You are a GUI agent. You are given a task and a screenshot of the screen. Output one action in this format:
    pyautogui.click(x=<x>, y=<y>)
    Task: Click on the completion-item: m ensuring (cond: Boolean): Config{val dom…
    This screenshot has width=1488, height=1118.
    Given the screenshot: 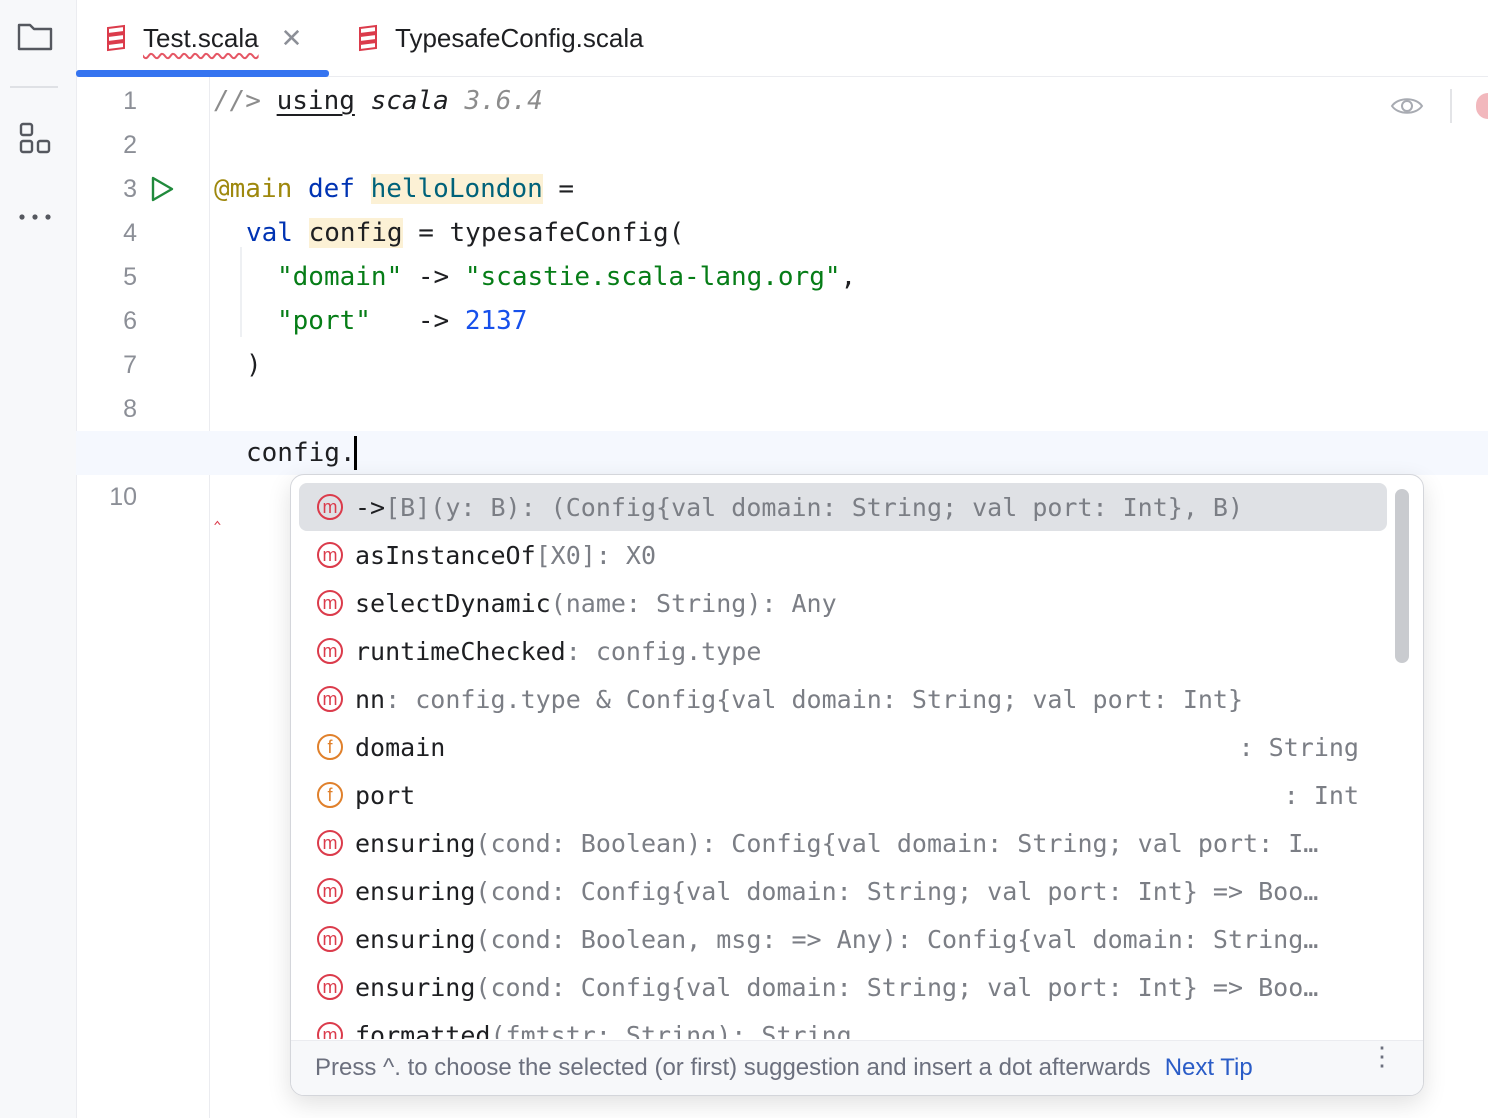 What is the action you would take?
    pyautogui.click(x=843, y=843)
    